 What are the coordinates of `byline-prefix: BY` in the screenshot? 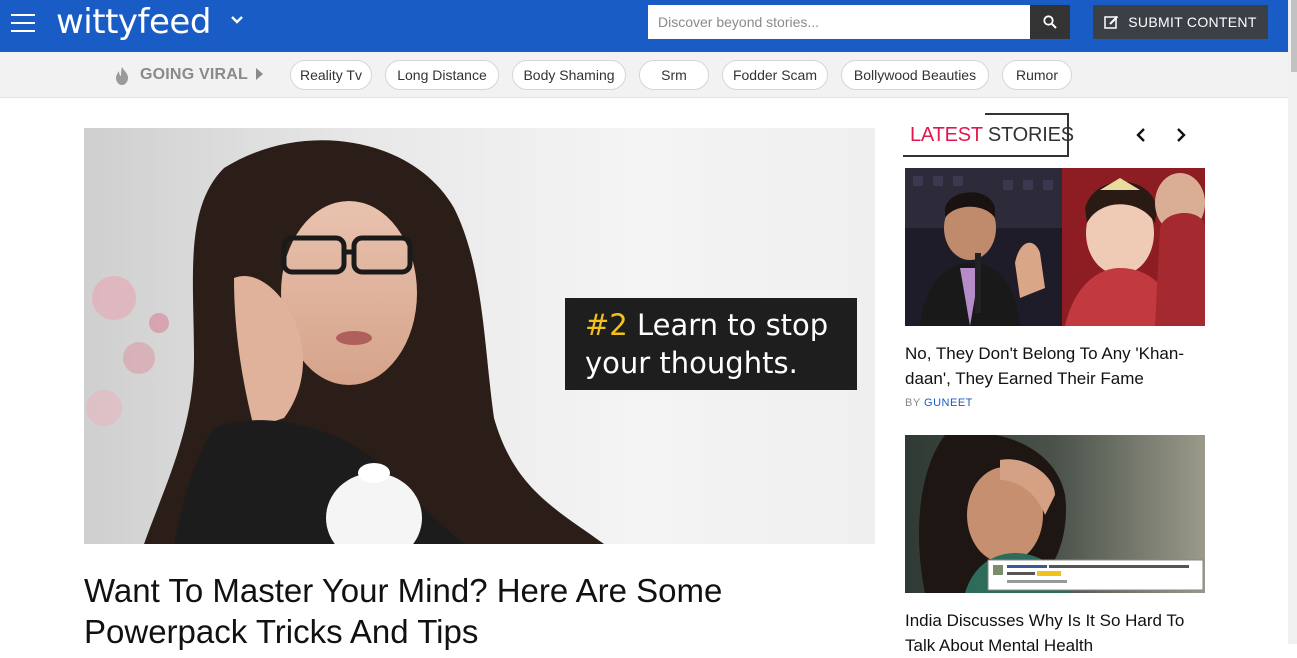 It's located at (913, 403).